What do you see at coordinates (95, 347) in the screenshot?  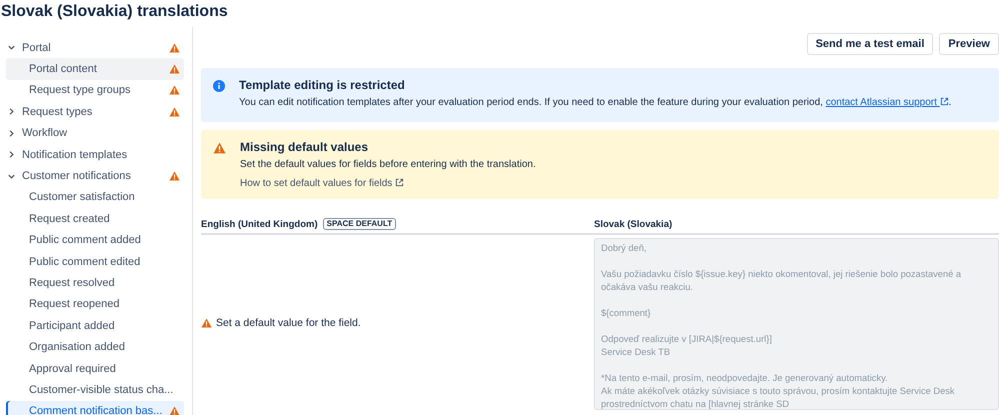 I see `sidebar-item: Organisation added` at bounding box center [95, 347].